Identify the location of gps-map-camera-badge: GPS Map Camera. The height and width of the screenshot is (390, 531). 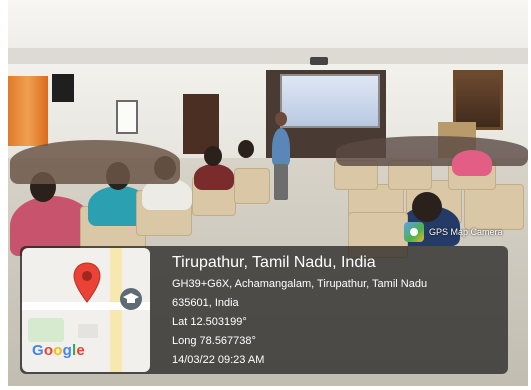
(453, 232).